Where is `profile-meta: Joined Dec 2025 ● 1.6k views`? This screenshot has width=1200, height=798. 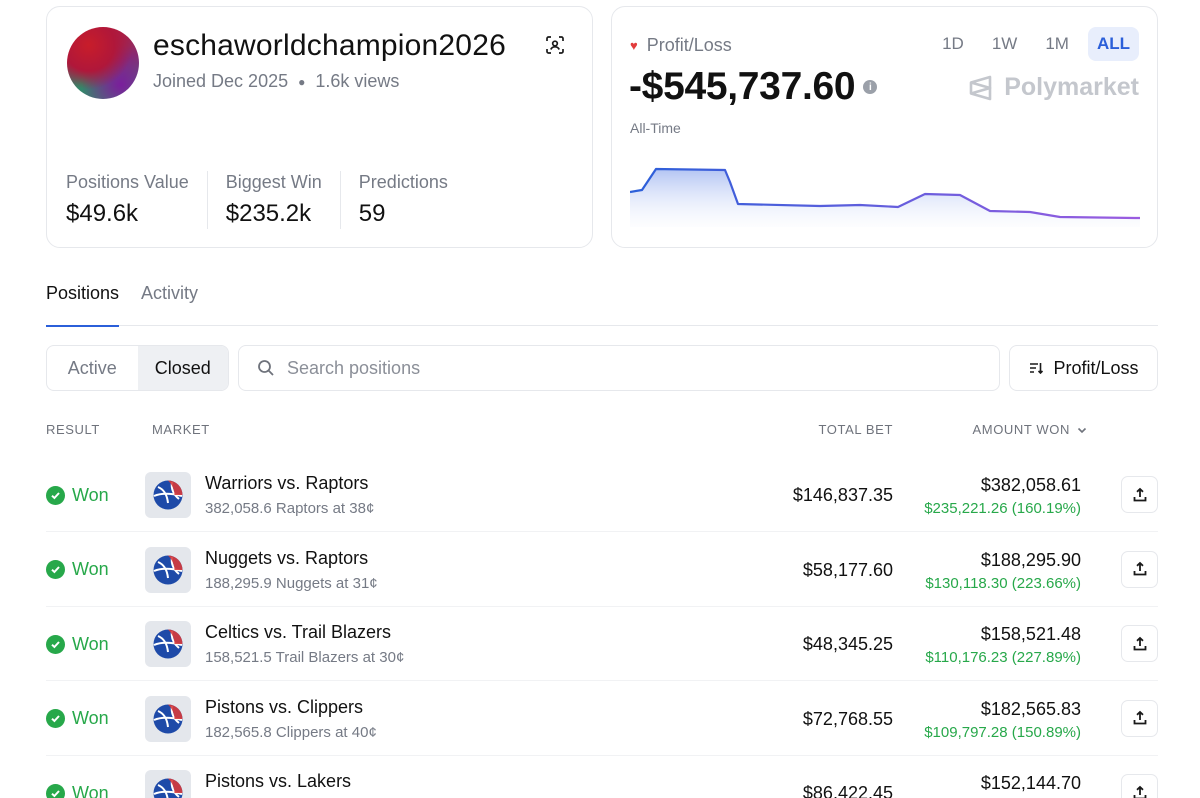
profile-meta: Joined Dec 2025 ● 1.6k views is located at coordinates (276, 81).